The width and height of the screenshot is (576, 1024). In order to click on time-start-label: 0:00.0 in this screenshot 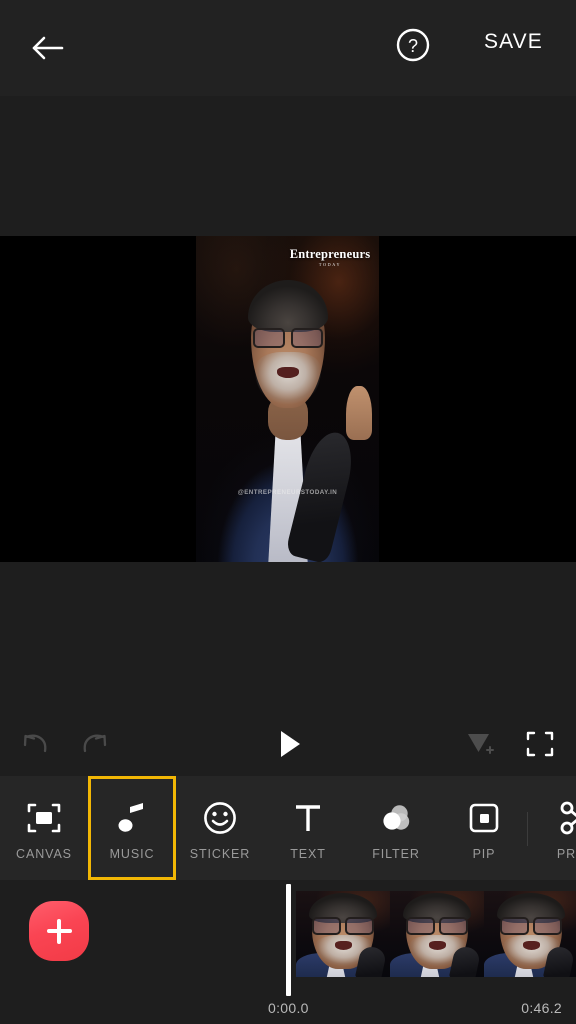, I will do `click(288, 1008)`.